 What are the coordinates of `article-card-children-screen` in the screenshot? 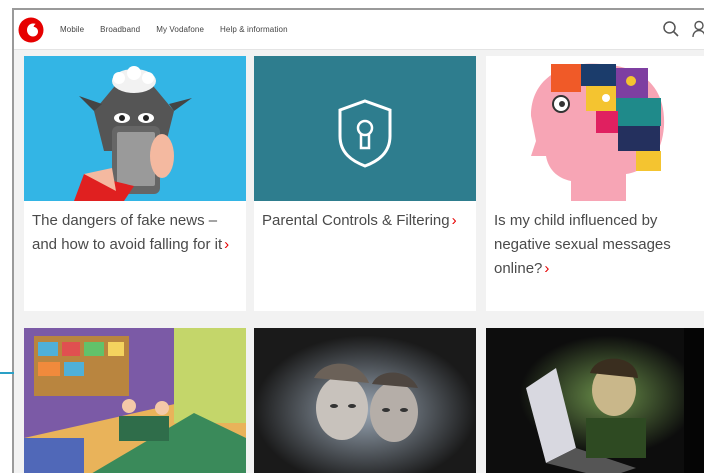 It's located at (365, 400).